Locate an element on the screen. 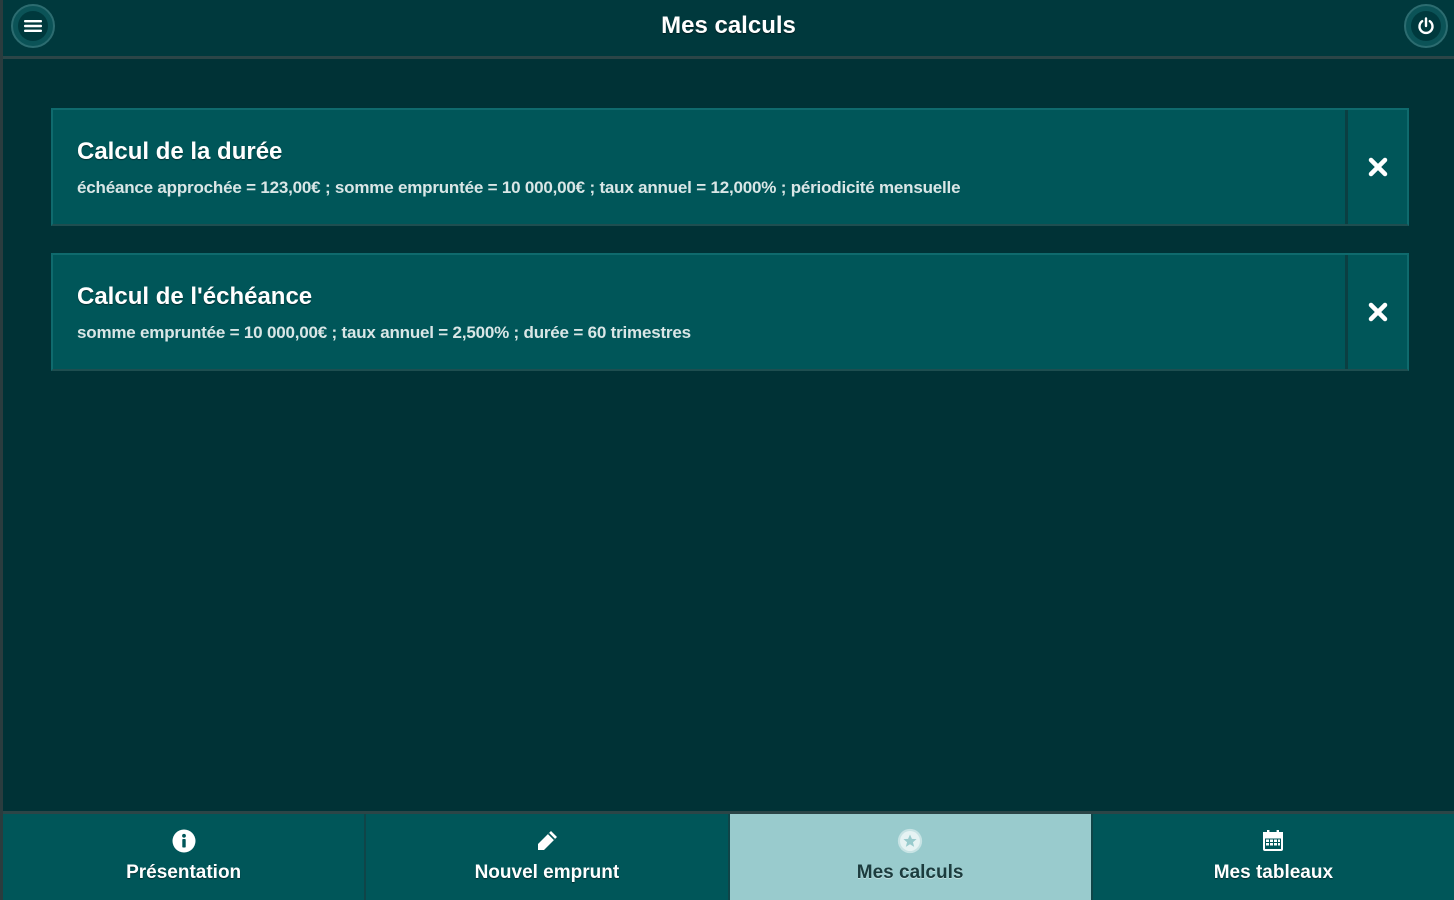 This screenshot has width=1454, height=900. pencil-icon is located at coordinates (547, 841).